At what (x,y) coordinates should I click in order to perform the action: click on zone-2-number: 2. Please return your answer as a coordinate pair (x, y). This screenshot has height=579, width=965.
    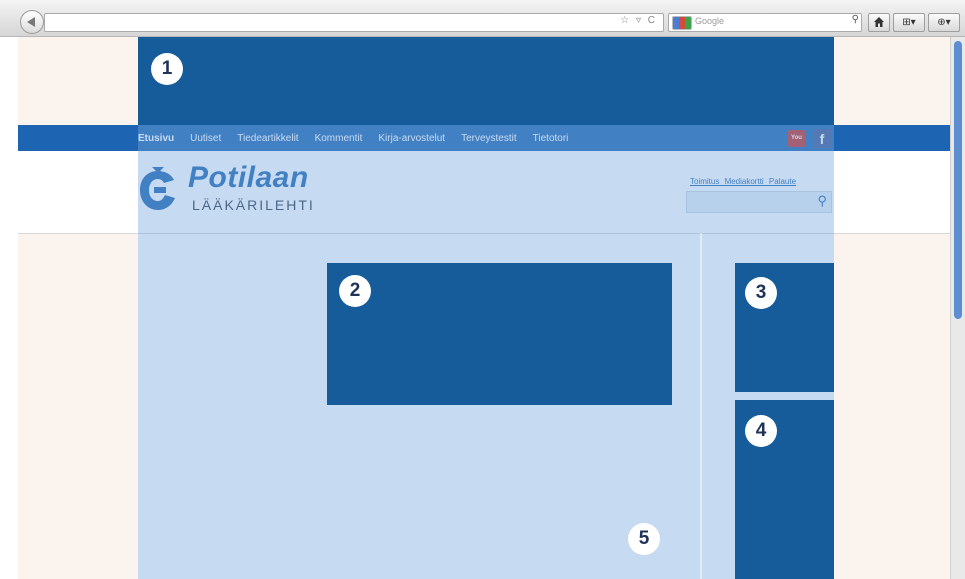
    Looking at the image, I should click on (355, 291).